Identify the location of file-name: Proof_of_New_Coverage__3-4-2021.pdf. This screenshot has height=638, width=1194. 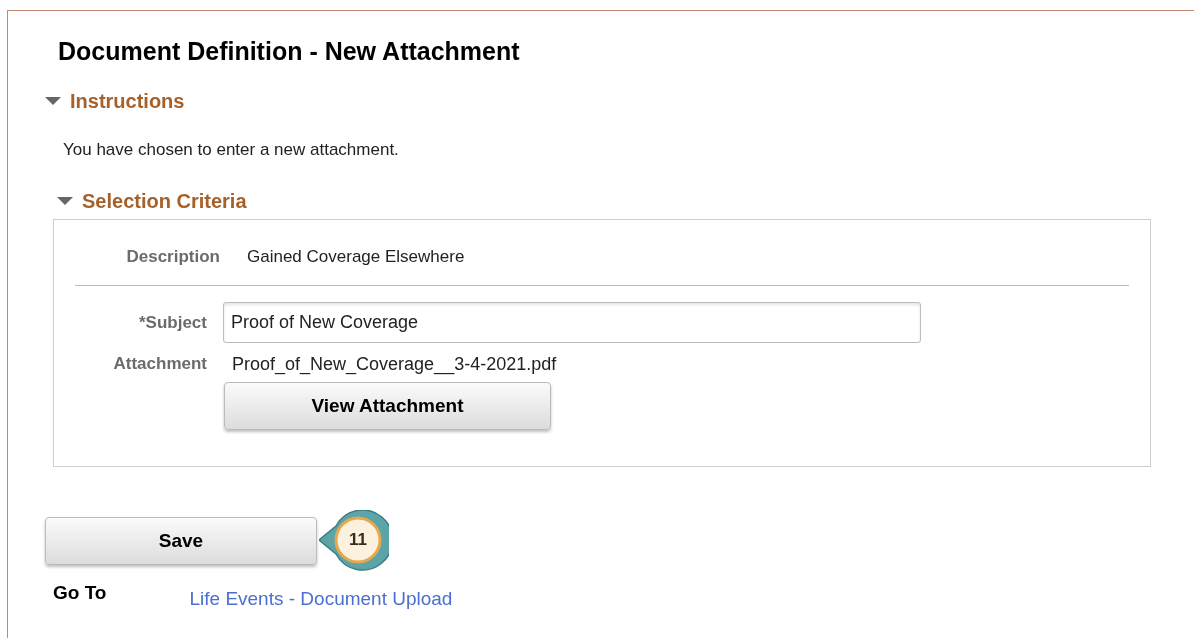
(394, 364).